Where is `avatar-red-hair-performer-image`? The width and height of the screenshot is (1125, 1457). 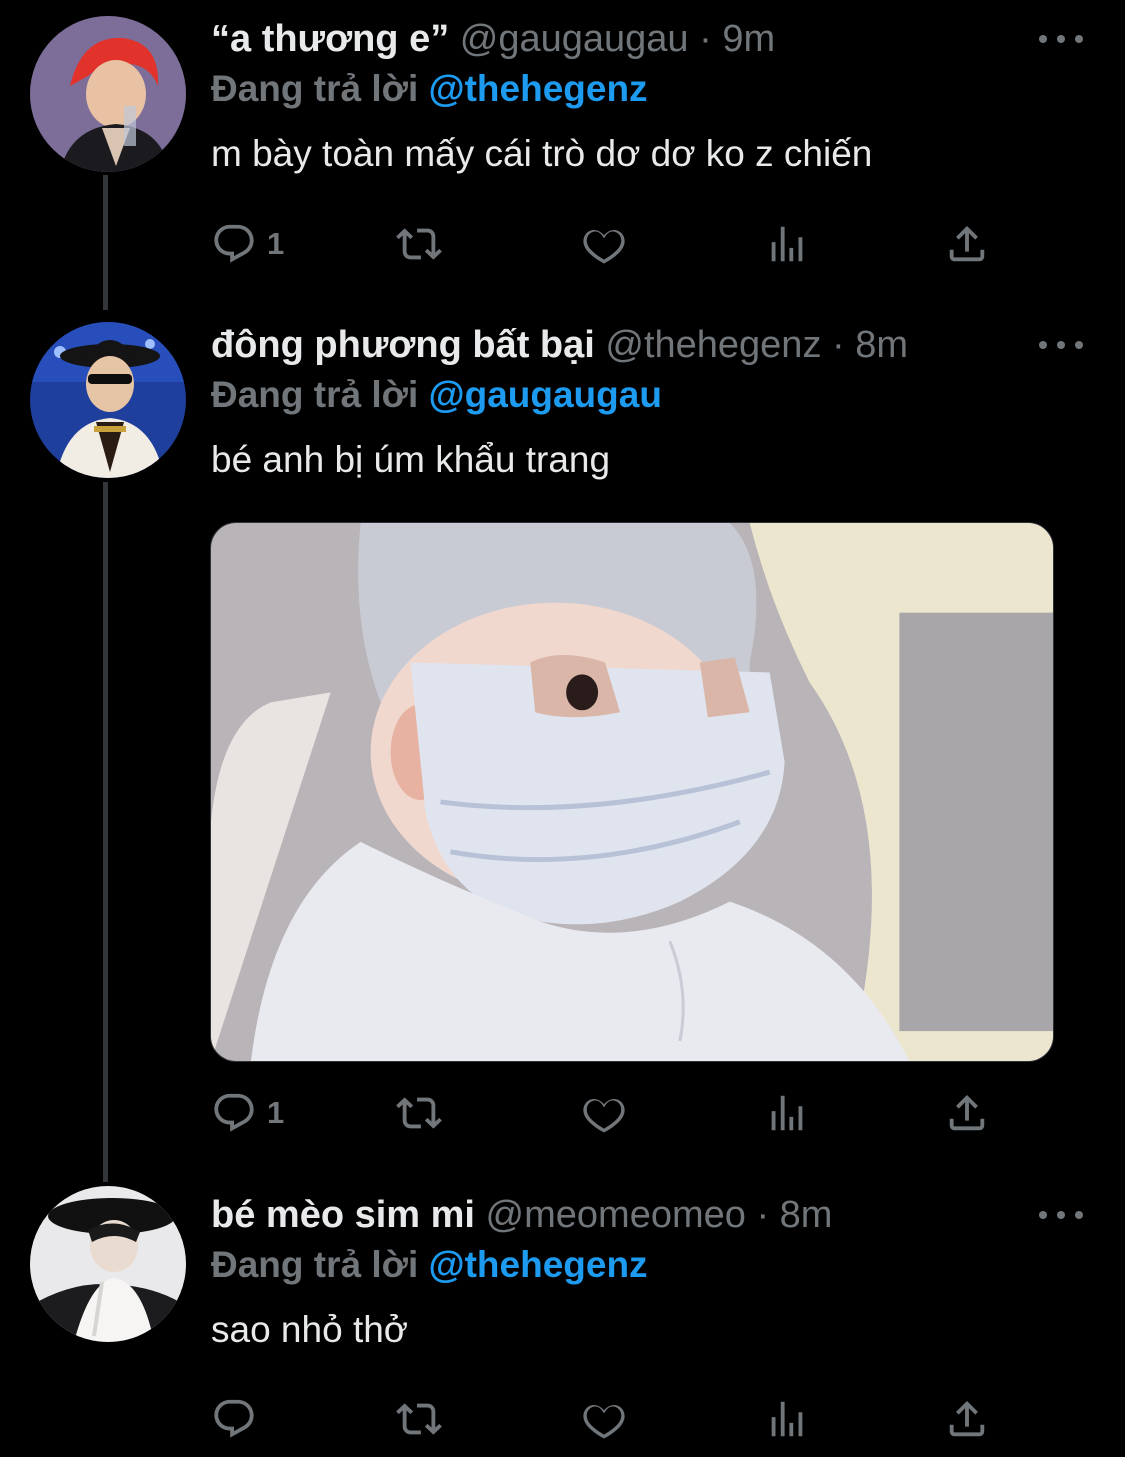
avatar-red-hair-performer-image is located at coordinates (108, 94).